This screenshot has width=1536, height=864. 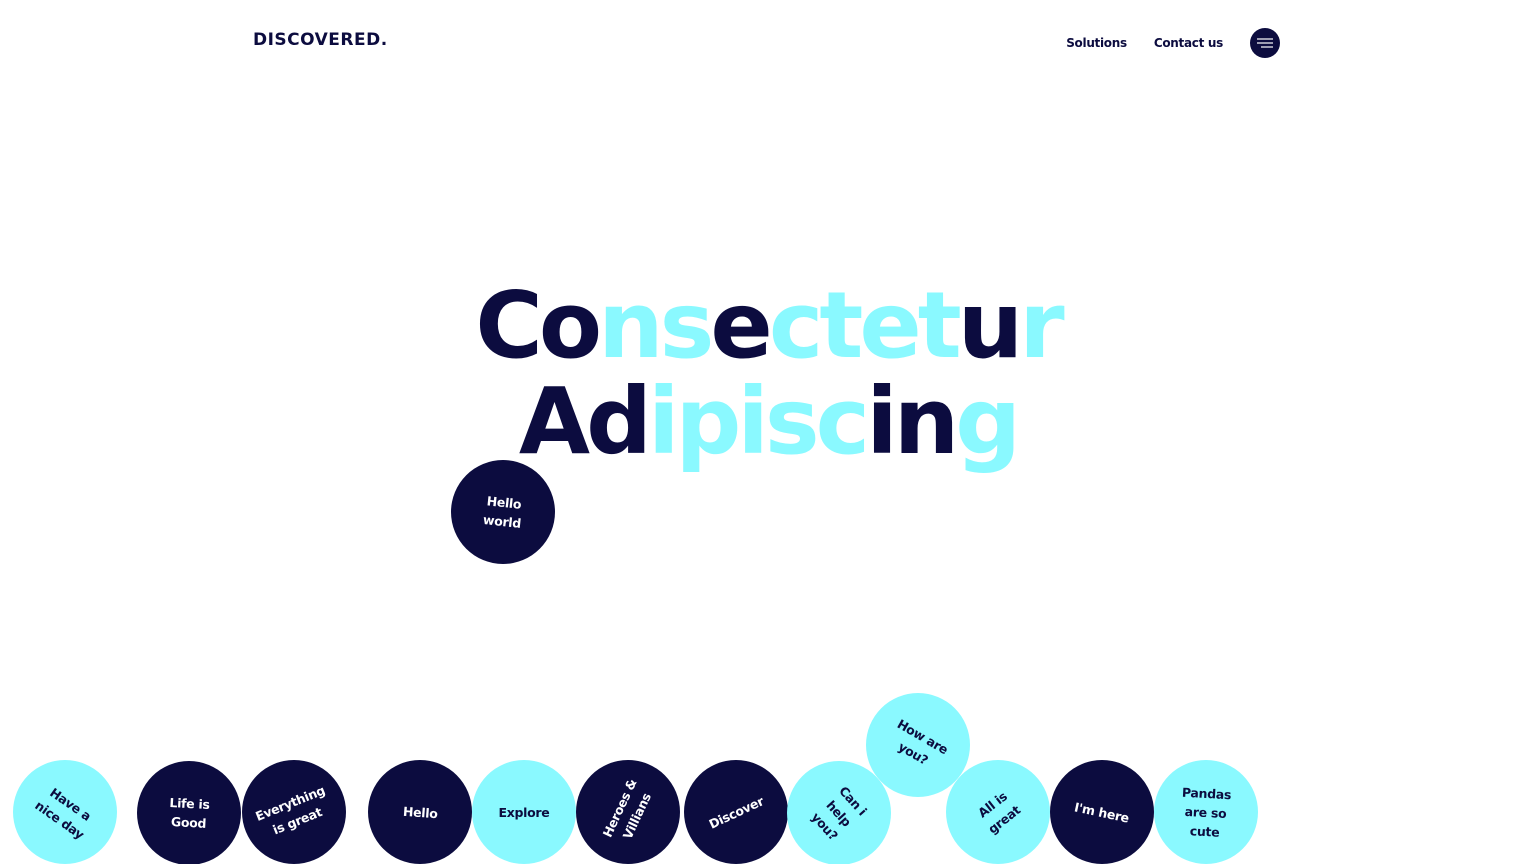 I want to click on bubble-label: Heroes & Villians, so click(x=626, y=809).